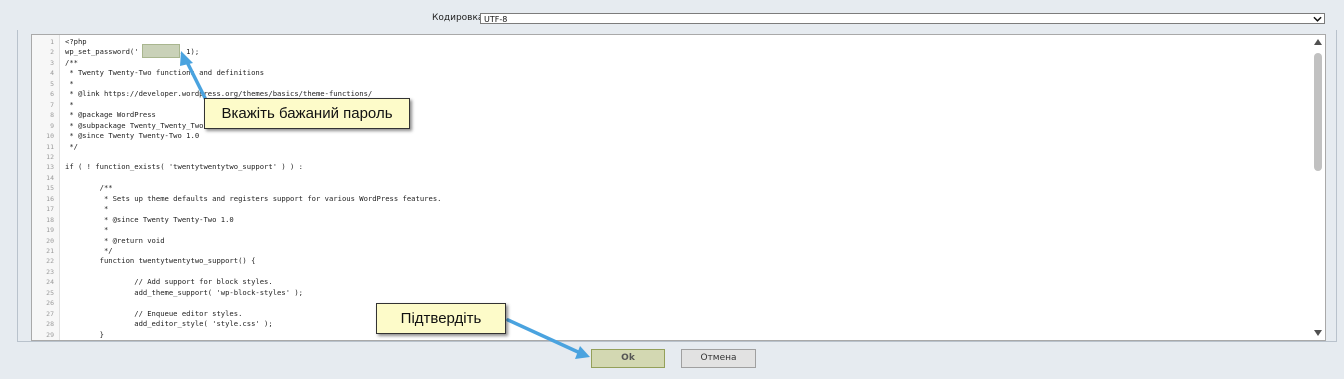 The image size is (1344, 379). What do you see at coordinates (543, 336) in the screenshot?
I see `arrow-to-ok` at bounding box center [543, 336].